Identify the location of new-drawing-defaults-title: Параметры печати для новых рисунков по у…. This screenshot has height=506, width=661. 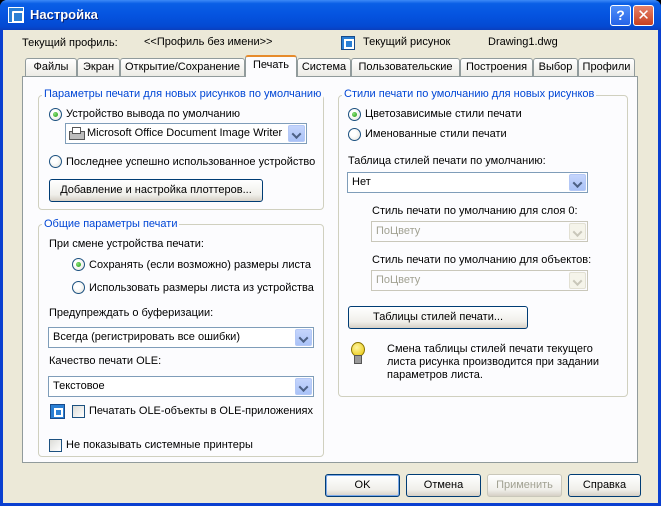
(183, 94).